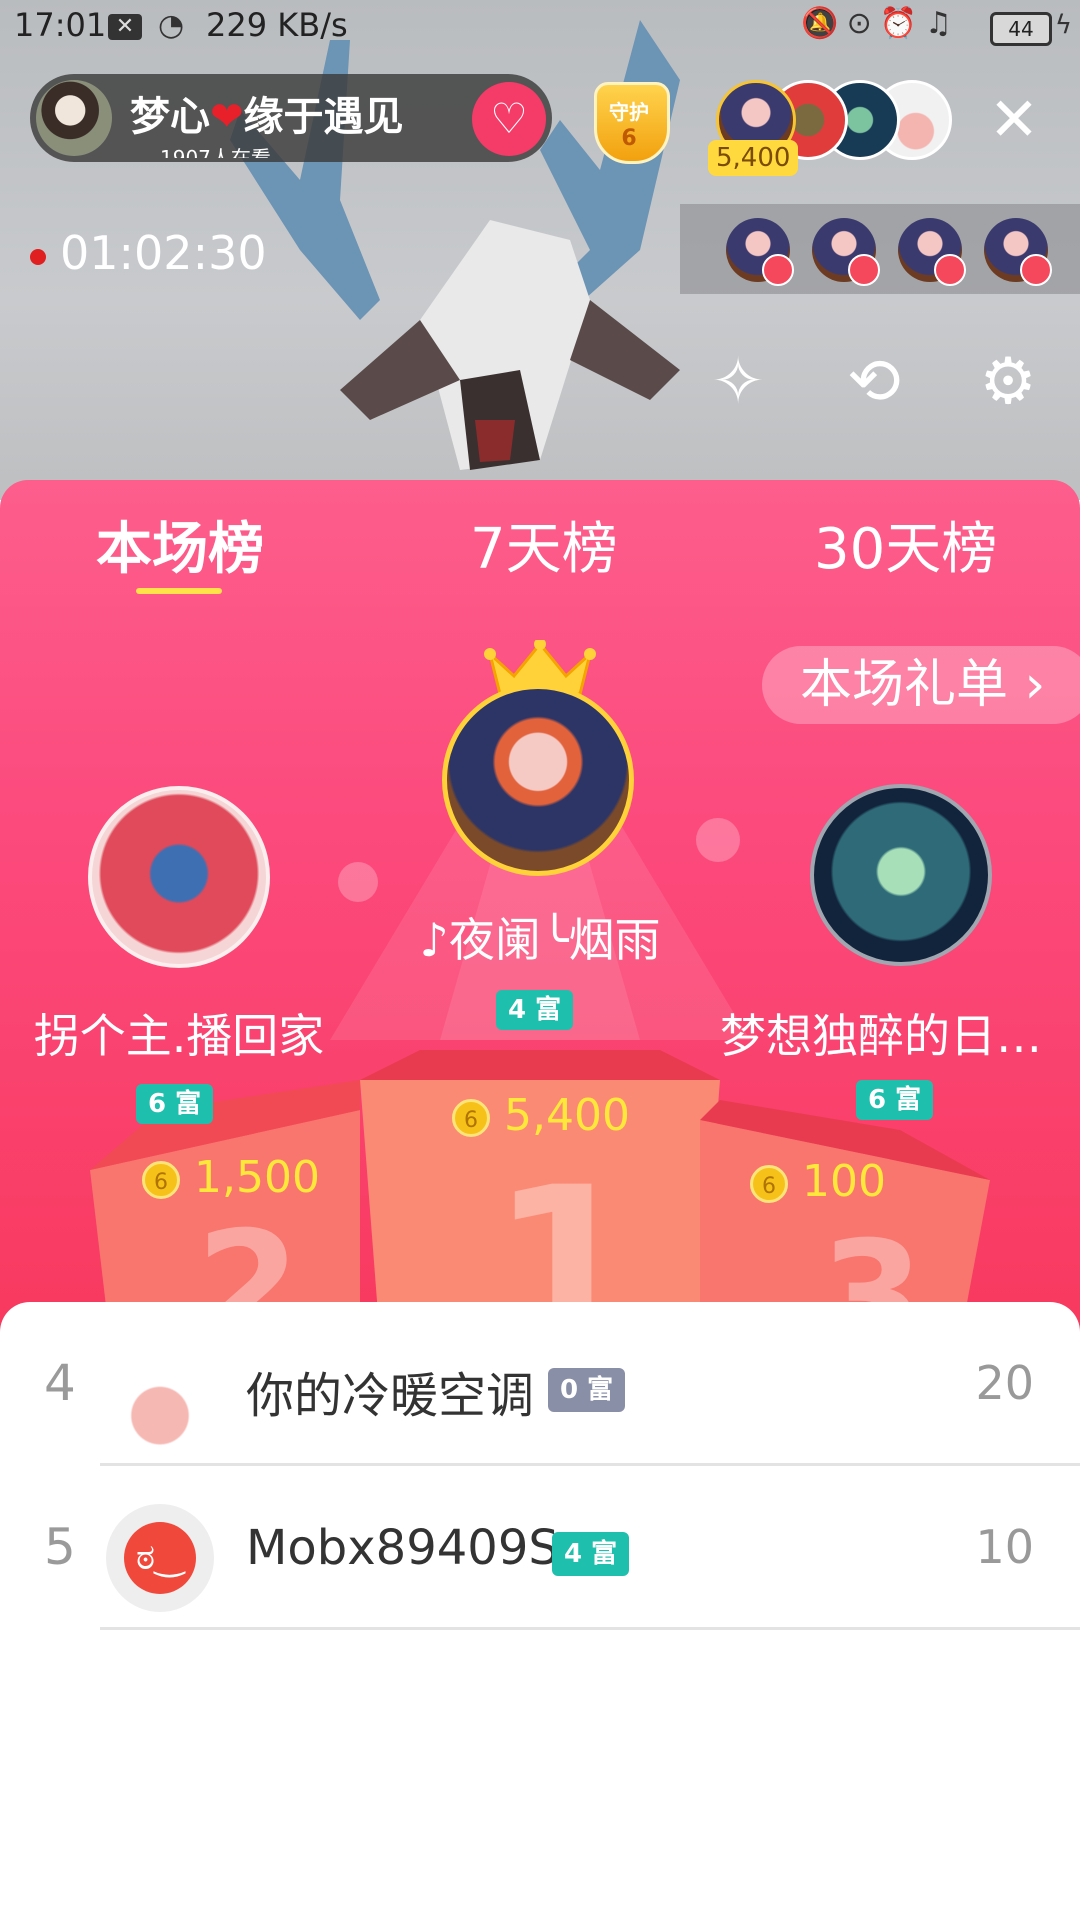 This screenshot has width=1080, height=1920. Describe the element at coordinates (540, 940) in the screenshot. I see `first-place-name: ♪夜阑╰烟雨` at that location.